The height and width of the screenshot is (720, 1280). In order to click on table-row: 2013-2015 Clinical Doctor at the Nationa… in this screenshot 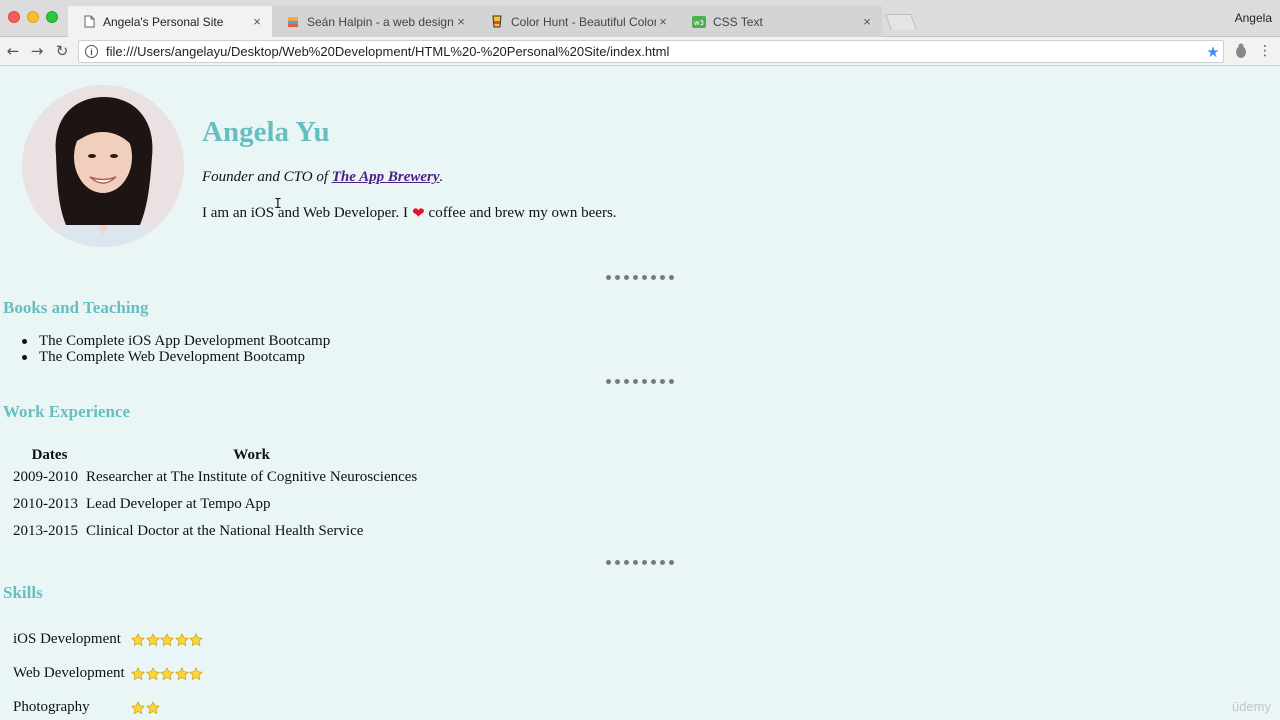, I will do `click(215, 531)`.